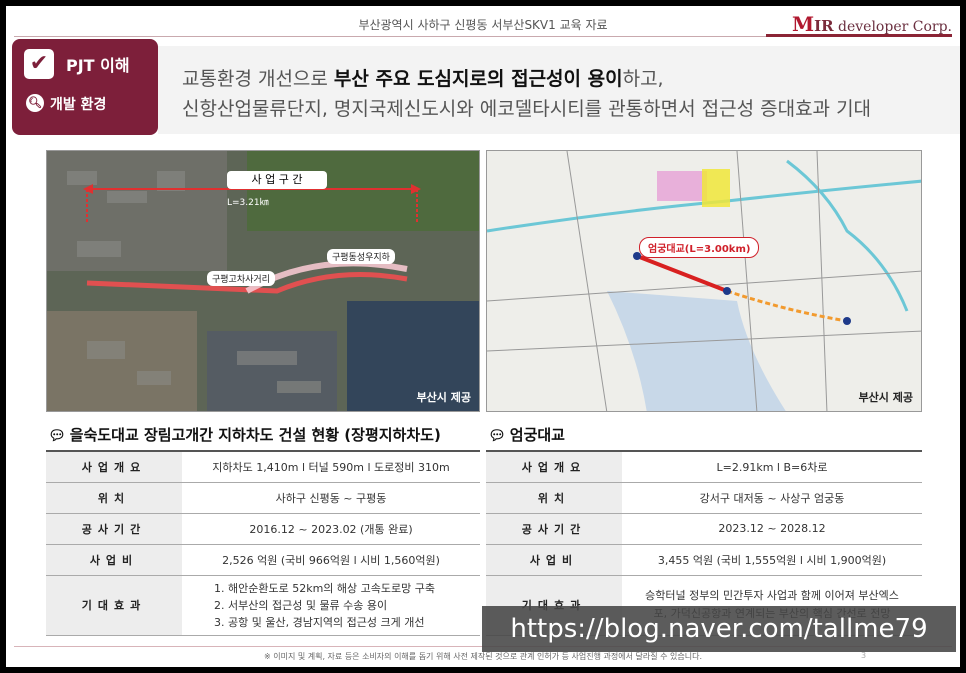  Describe the element at coordinates (772, 560) in the screenshot. I see `row-value: 3,455 억원 (국비 1,555억원 l 시비 1,900억원)` at that location.